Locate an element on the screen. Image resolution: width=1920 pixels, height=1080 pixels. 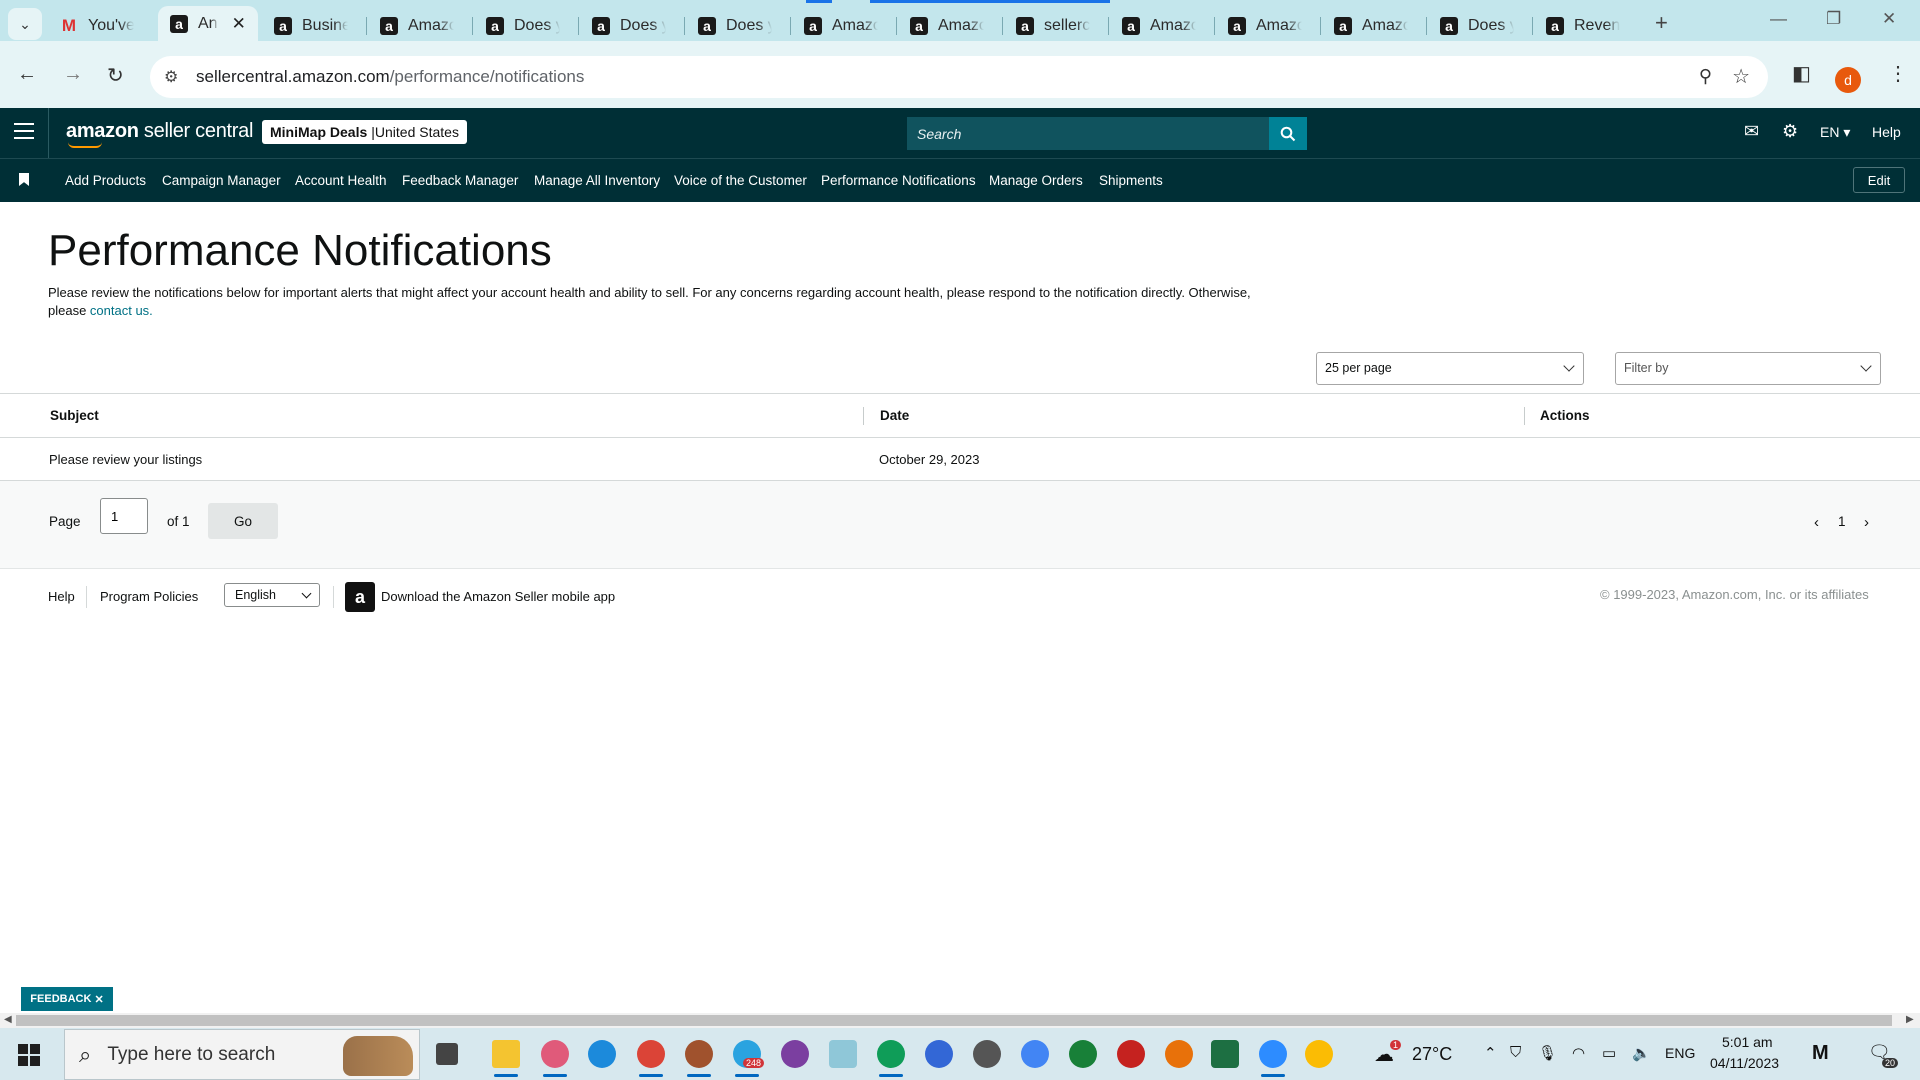
next-page-icon: › is located at coordinates (1866, 522).